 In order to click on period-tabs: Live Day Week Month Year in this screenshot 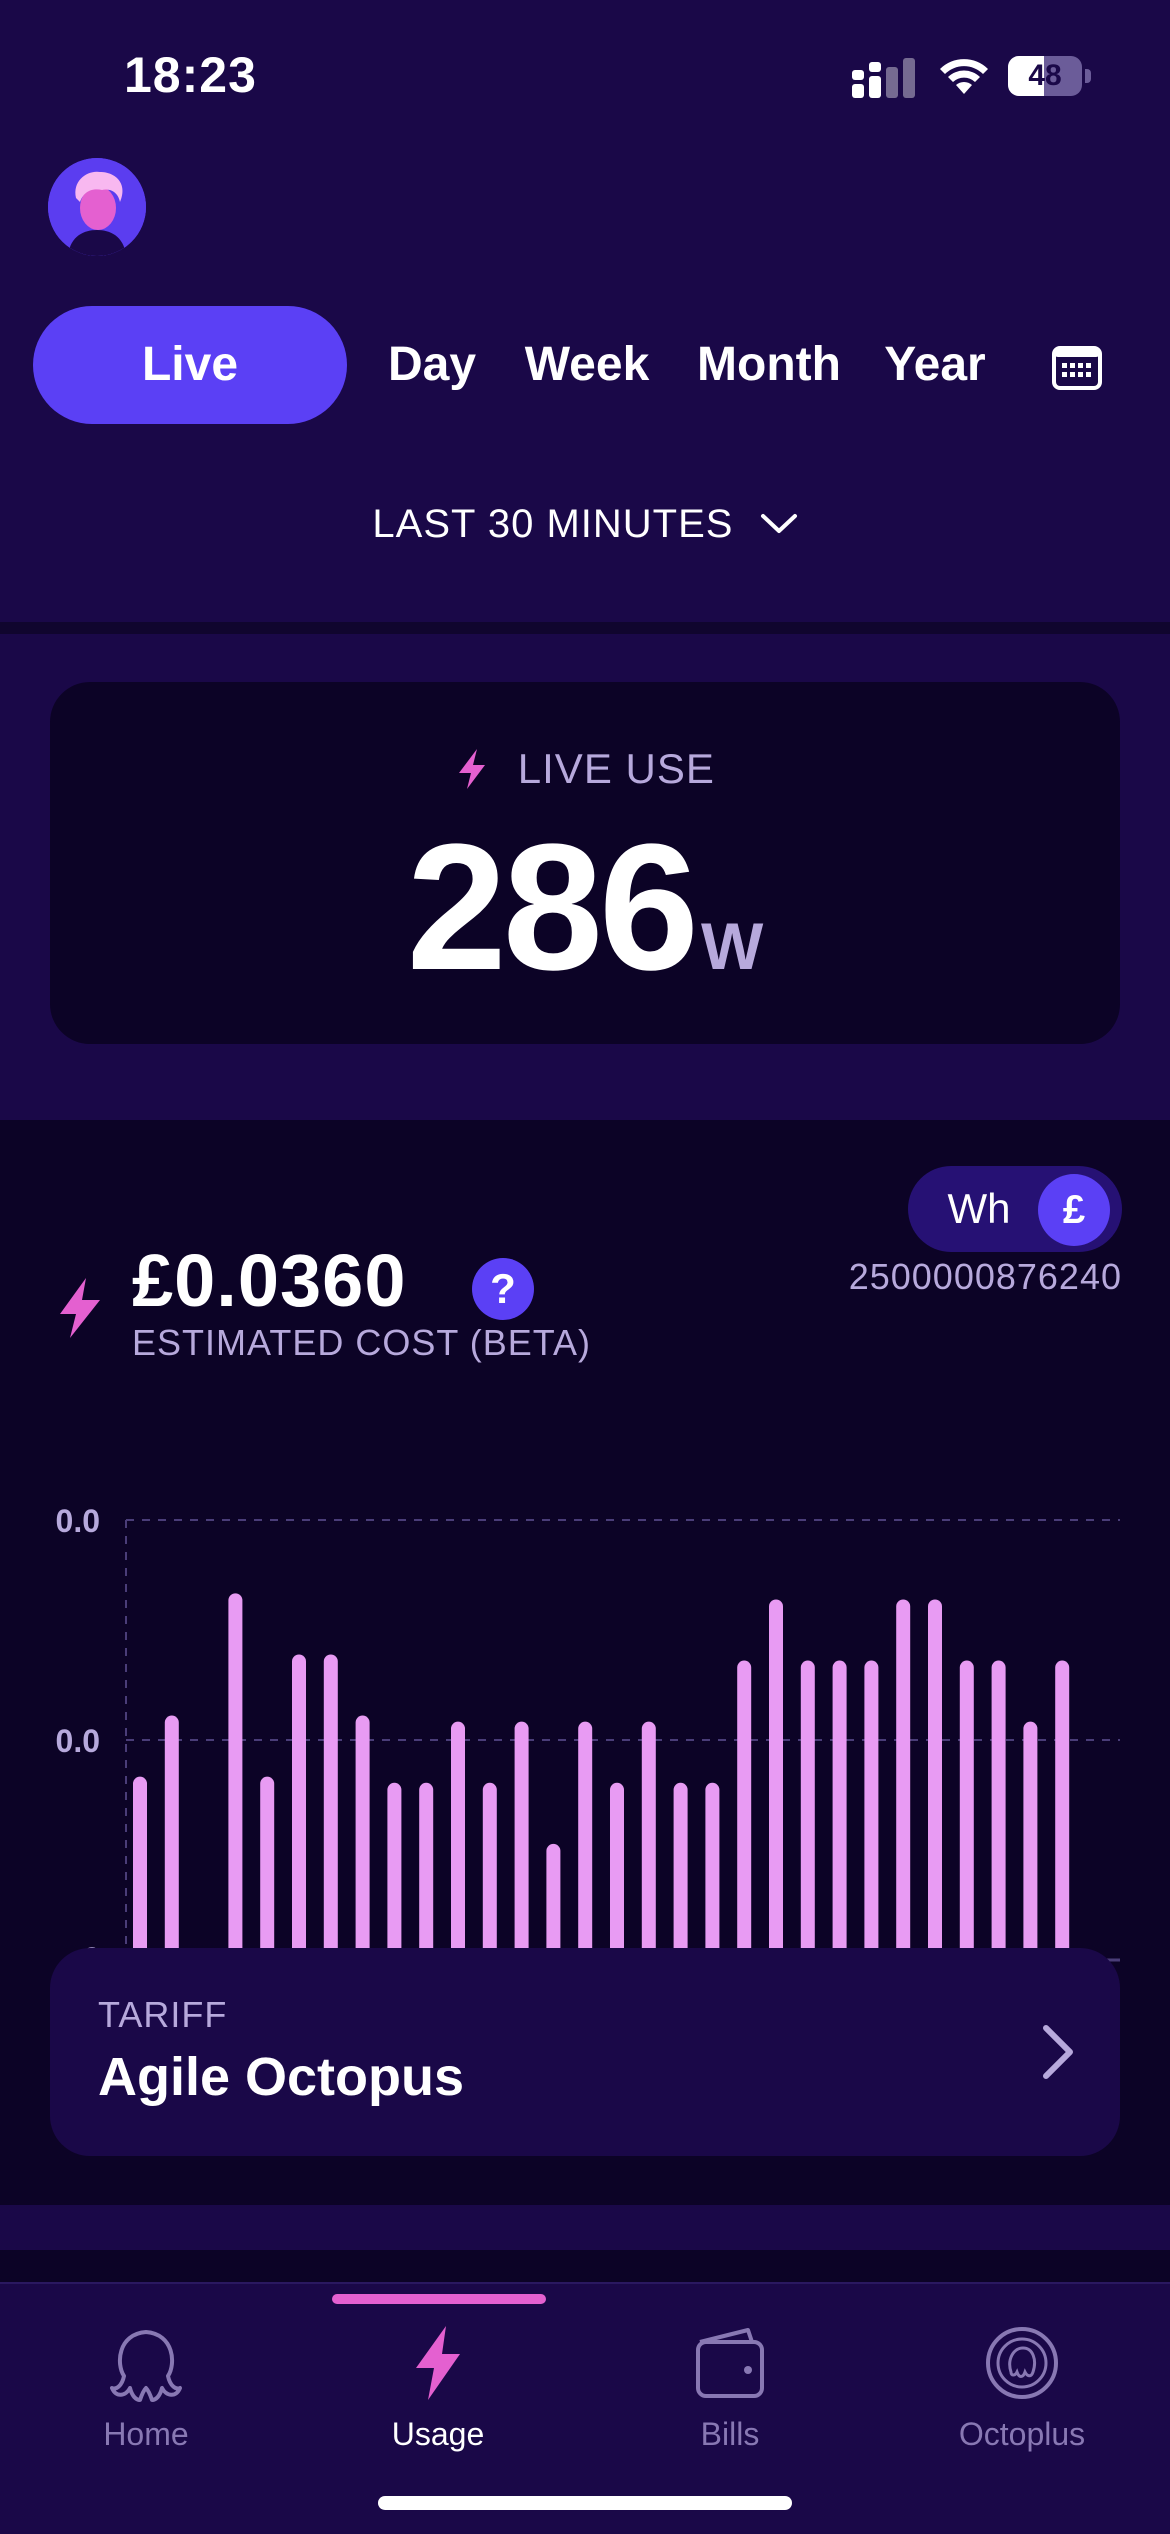, I will do `click(585, 365)`.